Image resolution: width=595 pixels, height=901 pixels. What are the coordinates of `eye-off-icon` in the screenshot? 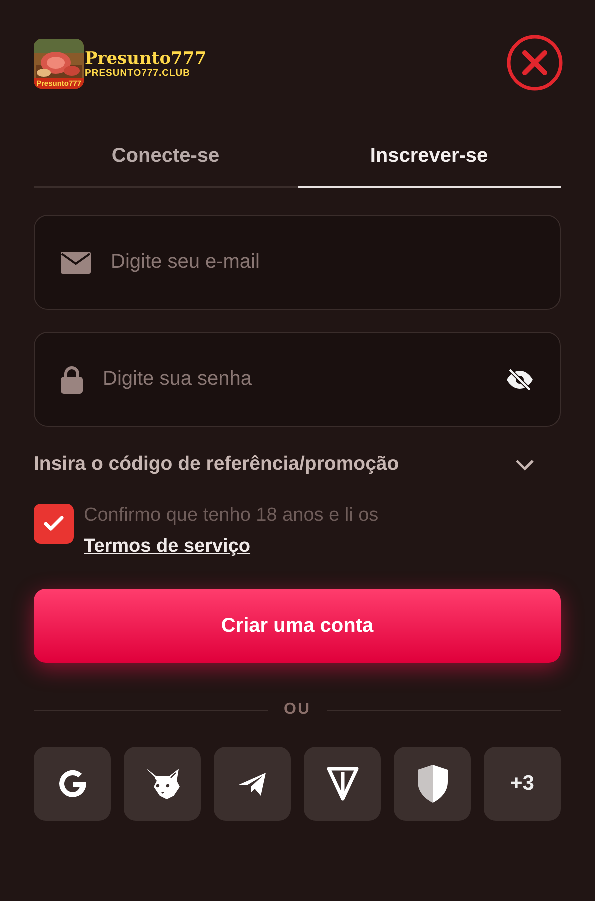 It's located at (520, 379).